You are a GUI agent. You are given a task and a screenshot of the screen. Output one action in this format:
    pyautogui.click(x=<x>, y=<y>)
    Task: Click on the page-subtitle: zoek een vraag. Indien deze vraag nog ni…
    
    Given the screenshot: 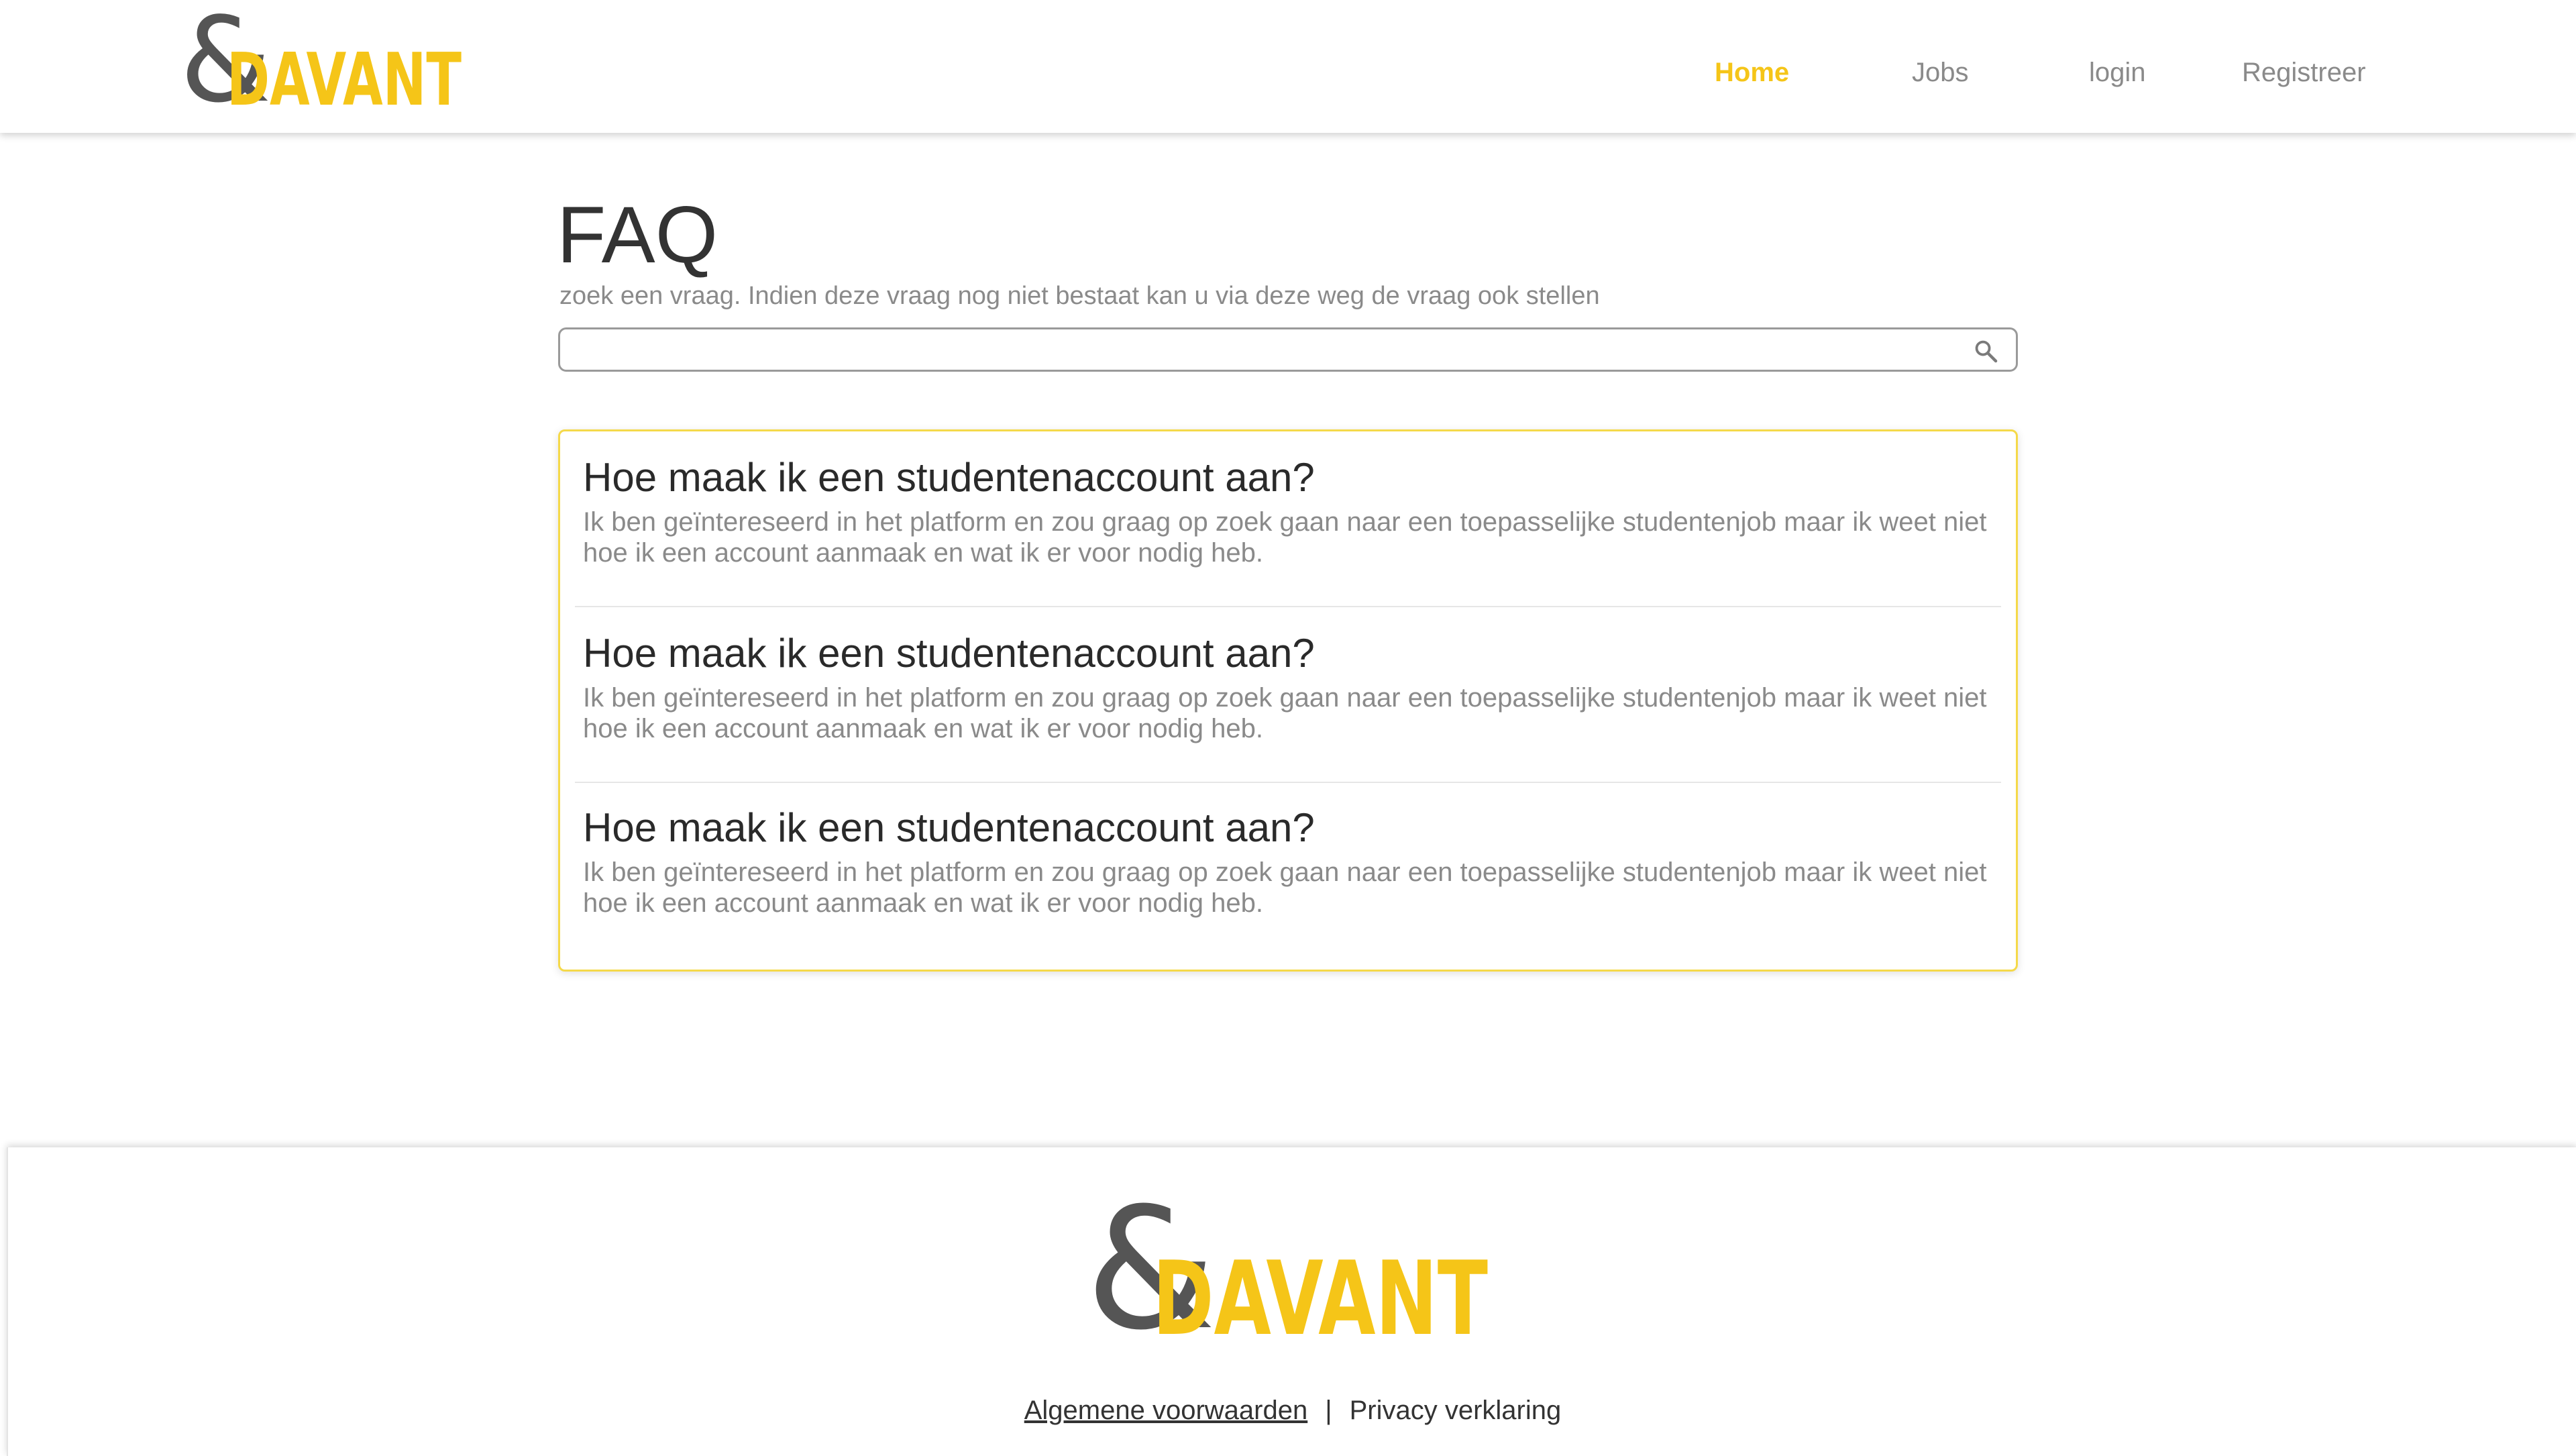 What is the action you would take?
    pyautogui.click(x=1079, y=296)
    